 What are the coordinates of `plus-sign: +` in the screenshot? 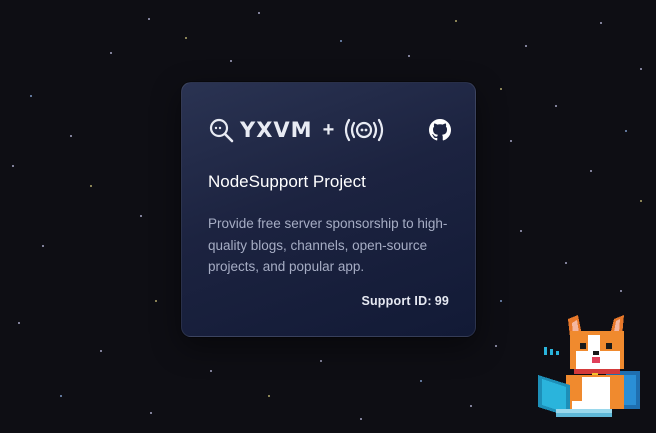 It's located at (328, 129).